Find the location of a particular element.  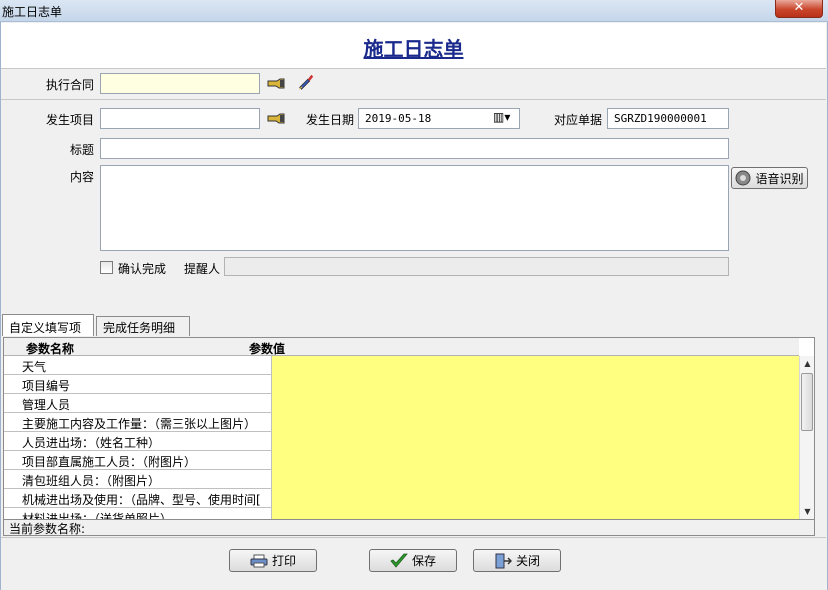

doc-label: 对应单据 is located at coordinates (577, 120).